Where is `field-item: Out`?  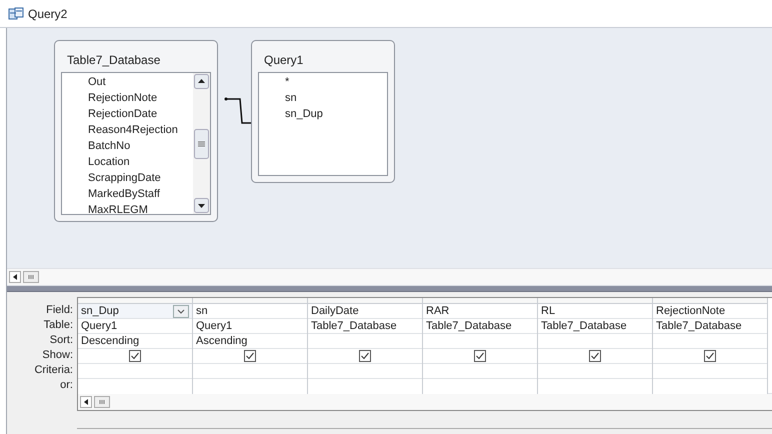 field-item: Out is located at coordinates (140, 82).